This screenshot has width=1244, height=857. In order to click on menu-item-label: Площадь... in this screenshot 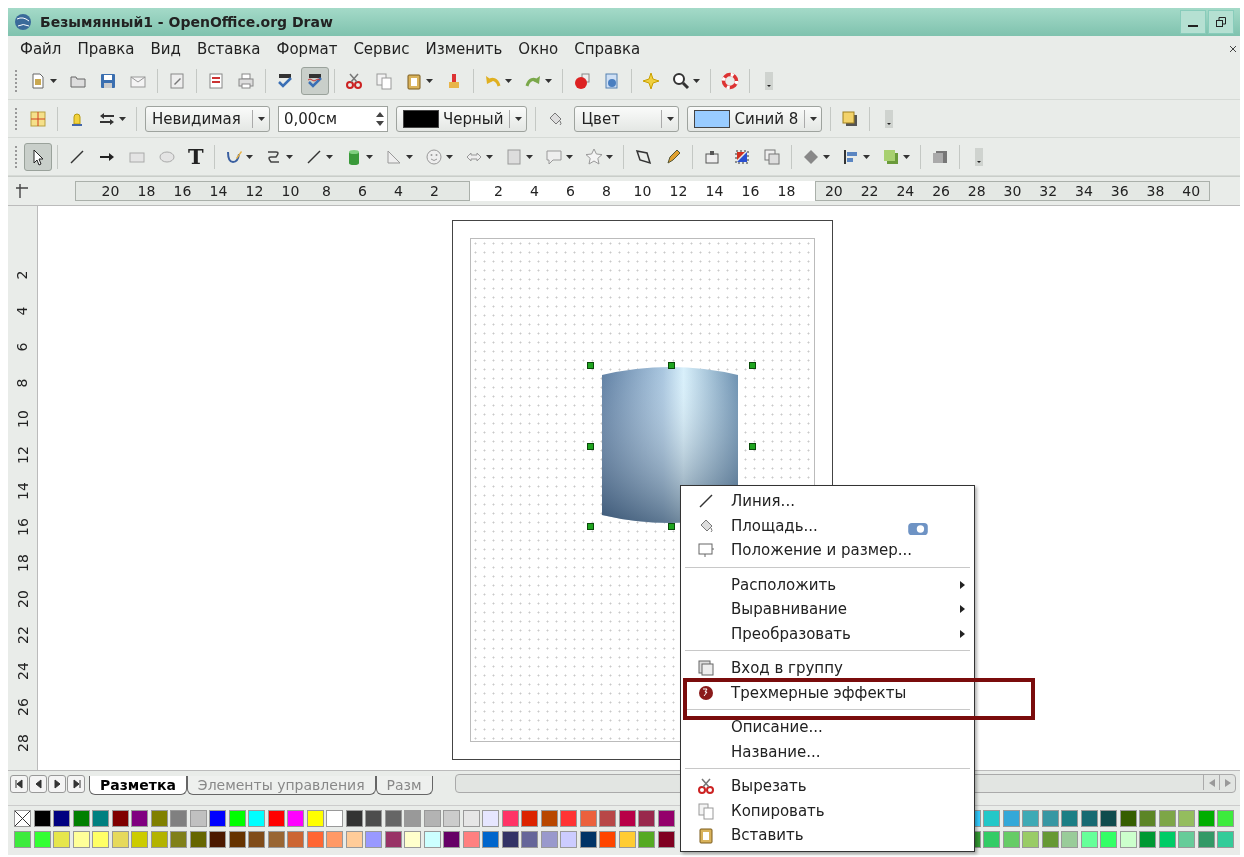, I will do `click(774, 525)`.